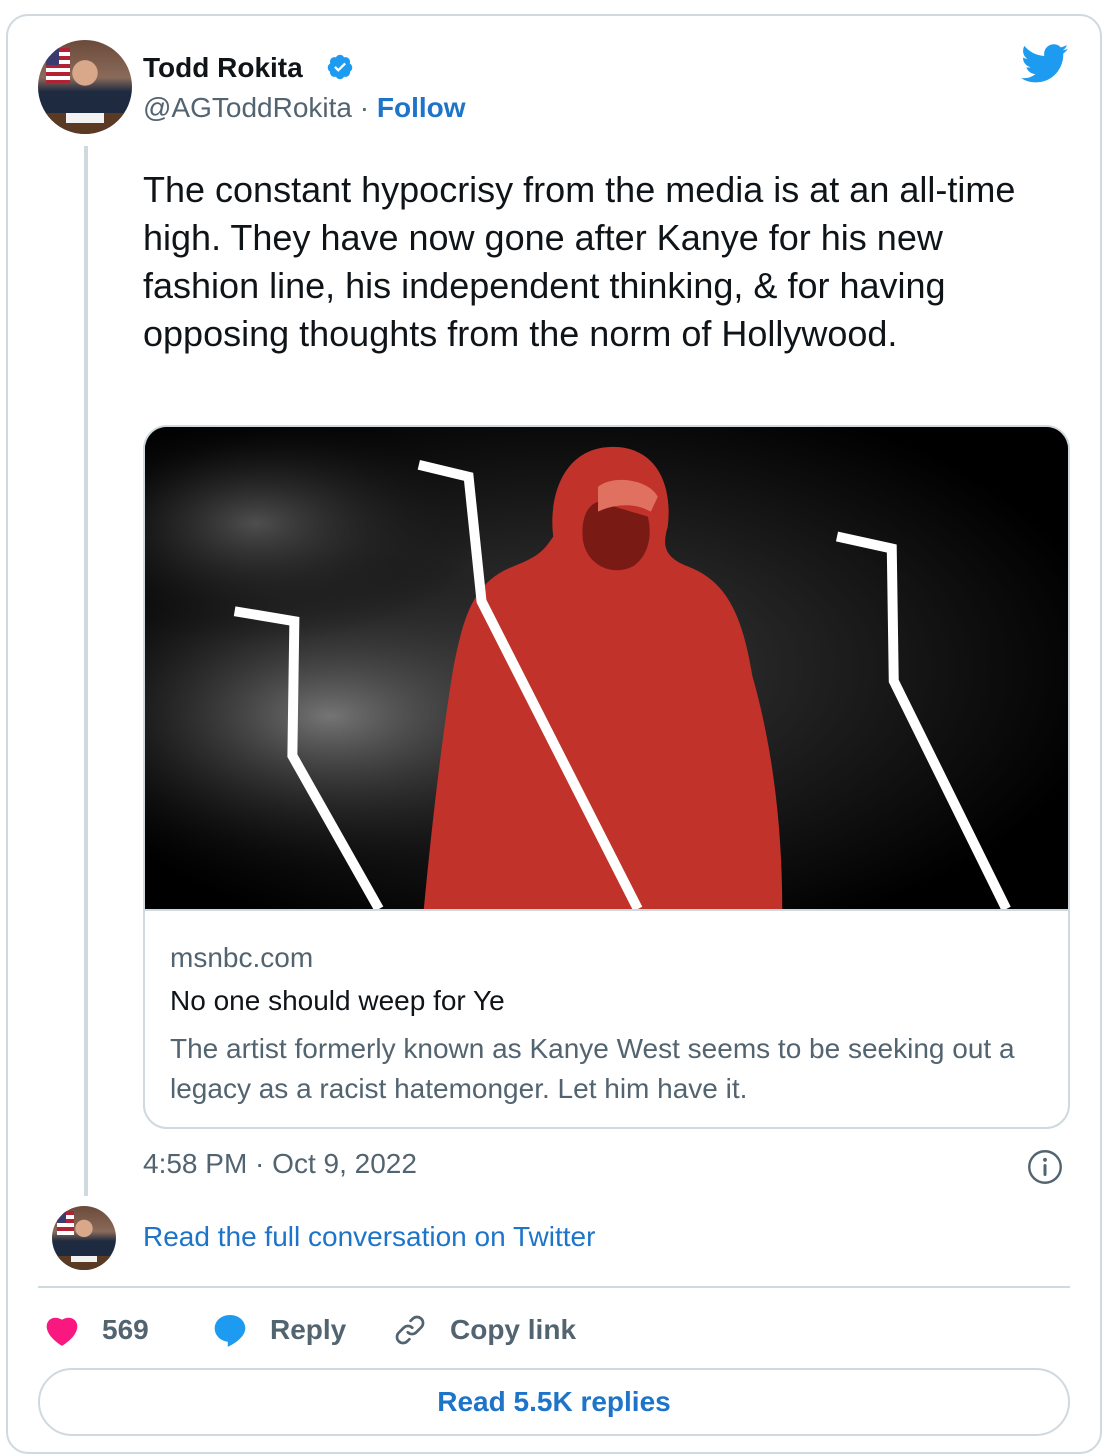 This screenshot has width=1107, height=1454. I want to click on link-domain: msnbc.com, so click(242, 957).